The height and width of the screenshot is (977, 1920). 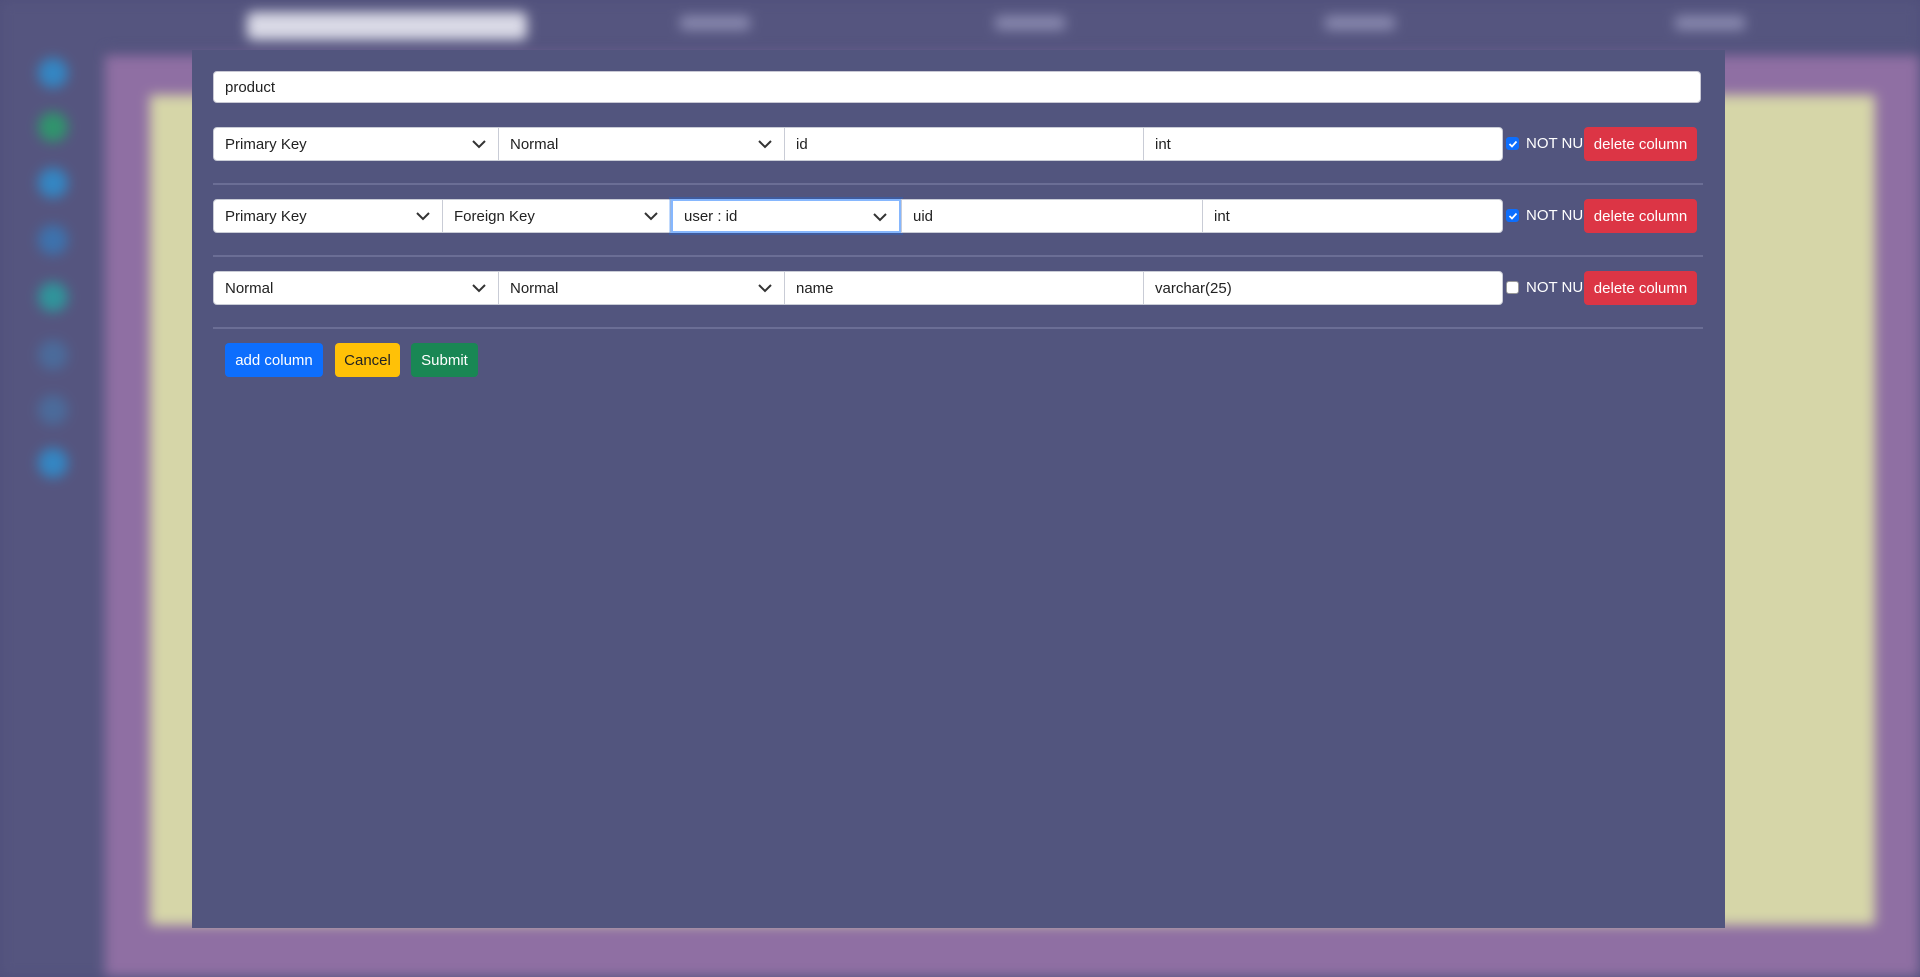 I want to click on background-topbar, so click(x=1012, y=25).